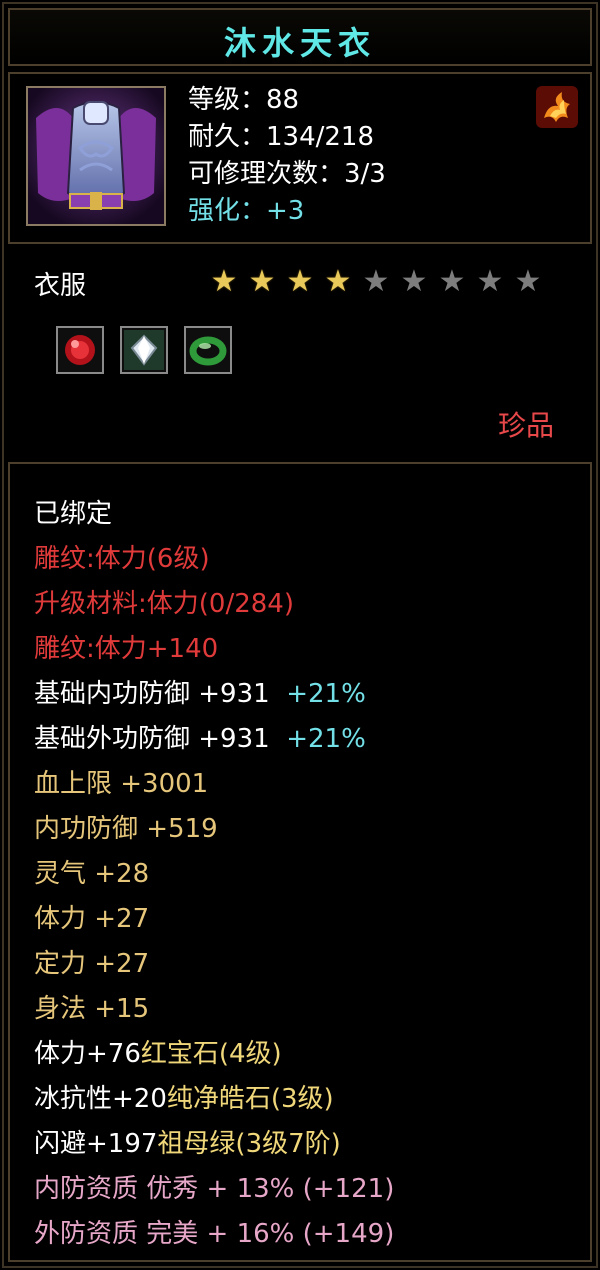 The width and height of the screenshot is (600, 1270). Describe the element at coordinates (92, 874) in the screenshot. I see `spirit: 灵气 +28` at that location.